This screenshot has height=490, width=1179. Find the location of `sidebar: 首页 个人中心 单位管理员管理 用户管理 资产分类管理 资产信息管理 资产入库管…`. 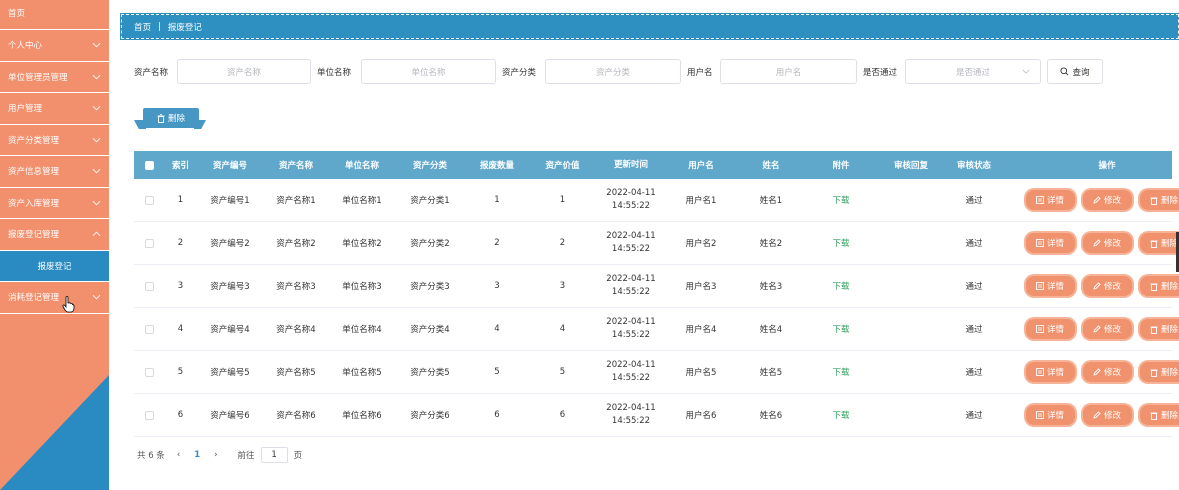

sidebar: 首页 个人中心 单位管理员管理 用户管理 资产分类管理 资产信息管理 资产入库管… is located at coordinates (54, 245).